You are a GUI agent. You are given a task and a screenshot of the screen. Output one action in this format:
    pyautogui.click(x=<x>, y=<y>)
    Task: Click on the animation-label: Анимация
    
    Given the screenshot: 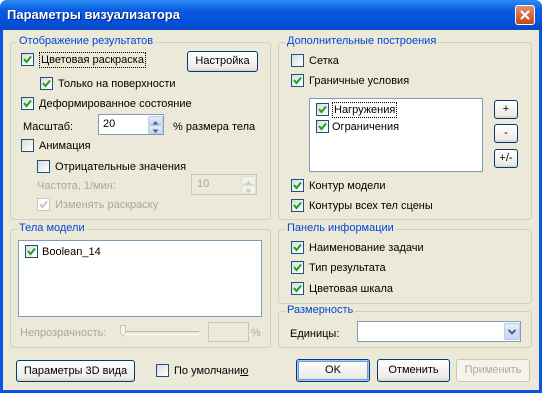 What is the action you would take?
    pyautogui.click(x=65, y=146)
    